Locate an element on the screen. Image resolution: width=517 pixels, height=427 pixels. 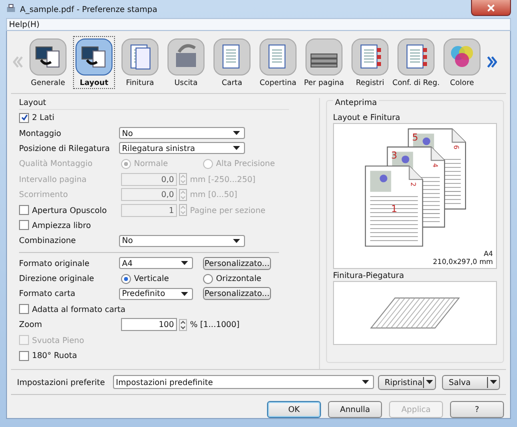
group-title: Anteprima is located at coordinates (356, 102).